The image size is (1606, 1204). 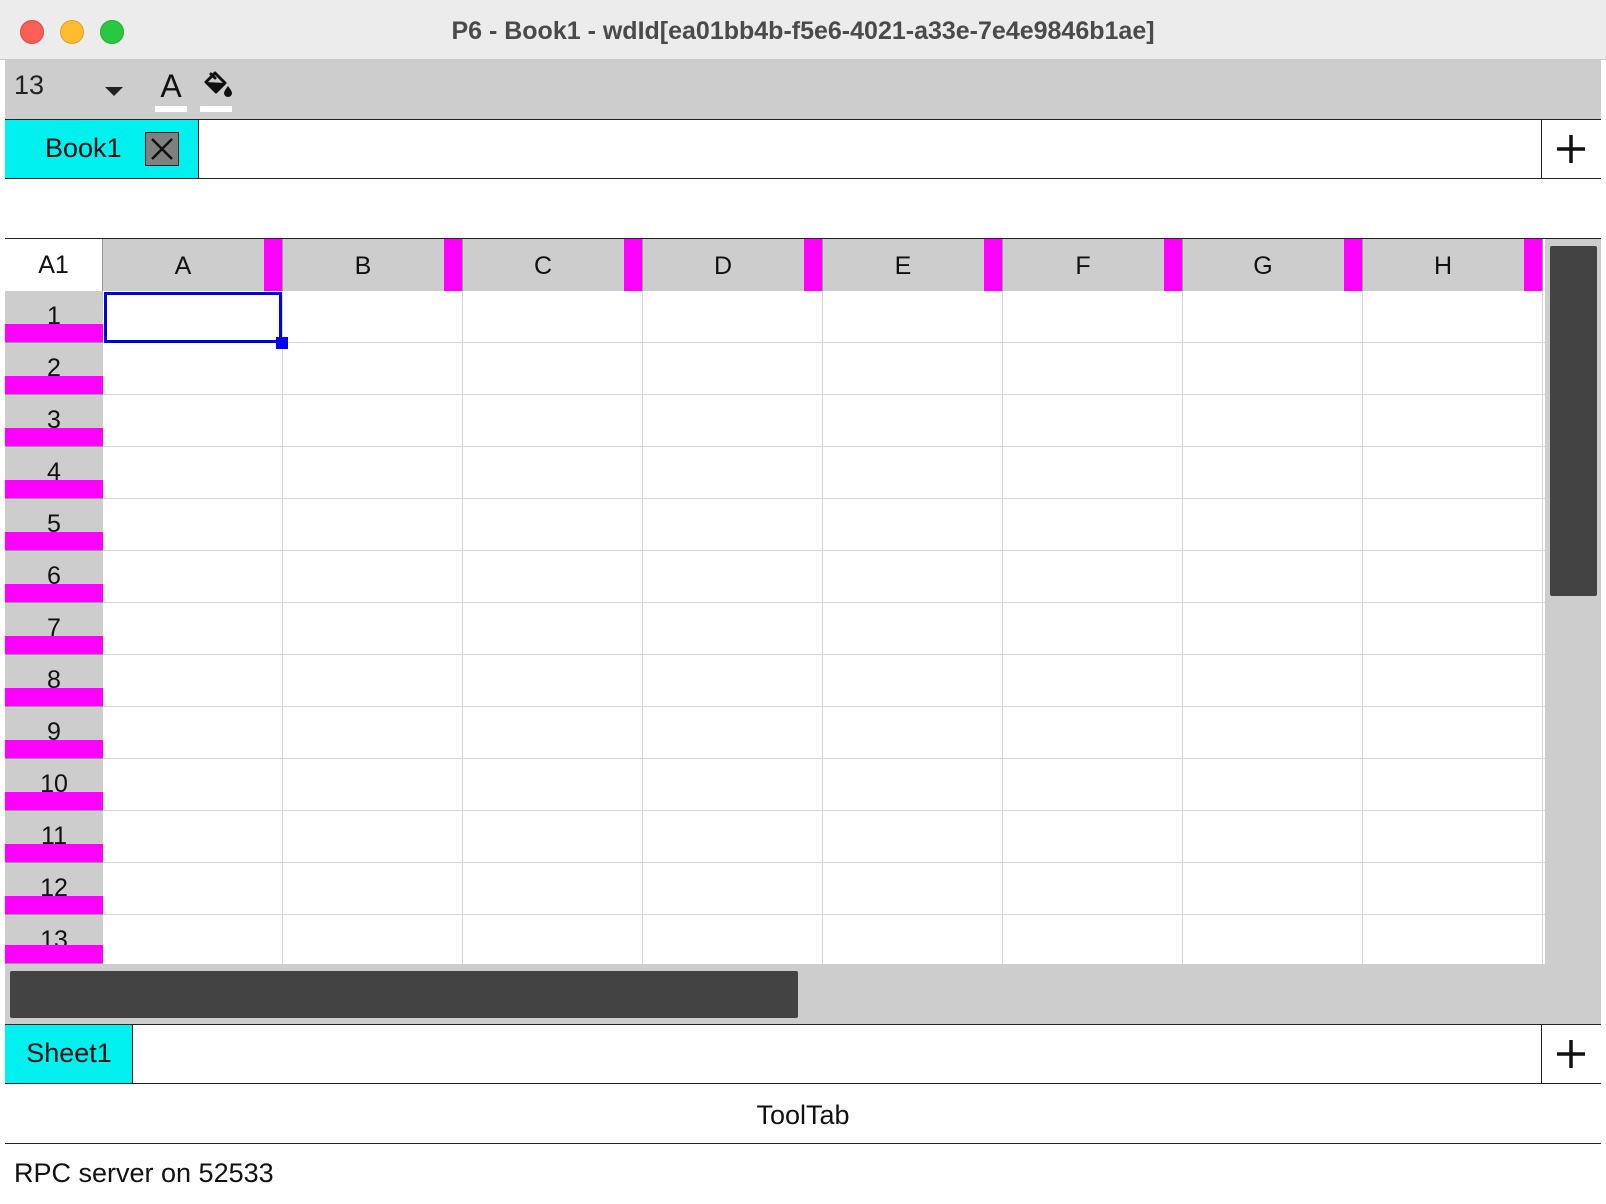 I want to click on column-header: B, so click(x=373, y=265).